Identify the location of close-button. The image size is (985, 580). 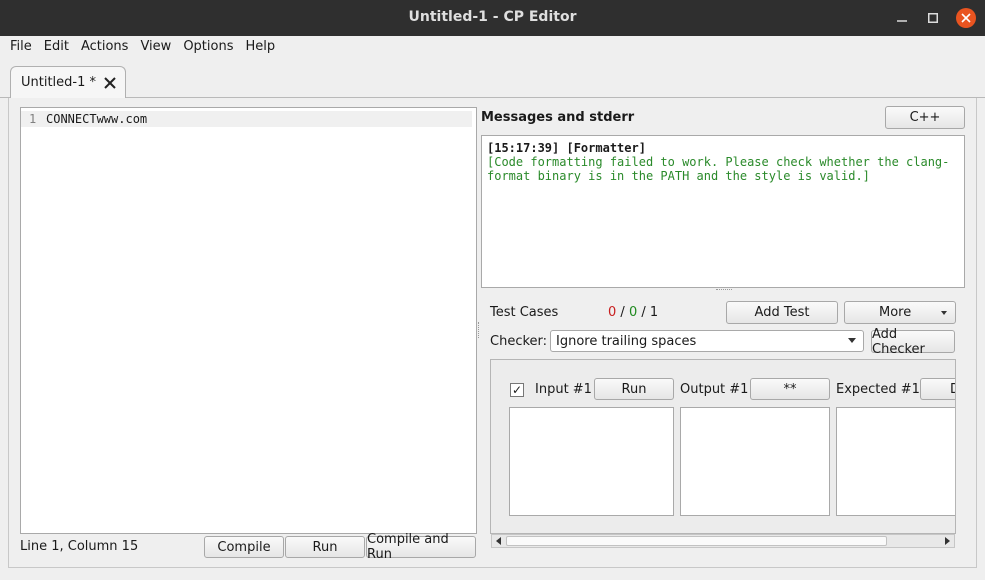
(966, 18).